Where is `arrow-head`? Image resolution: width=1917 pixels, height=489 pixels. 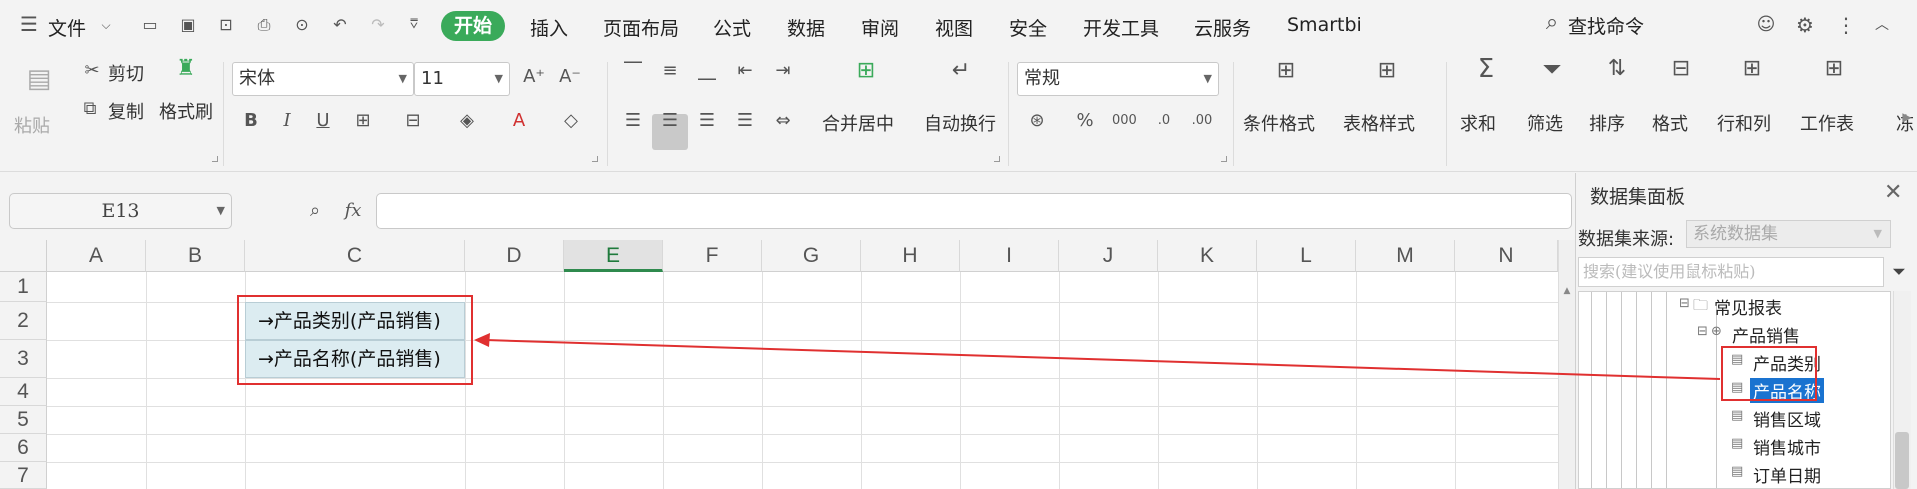
arrow-head is located at coordinates (482, 340).